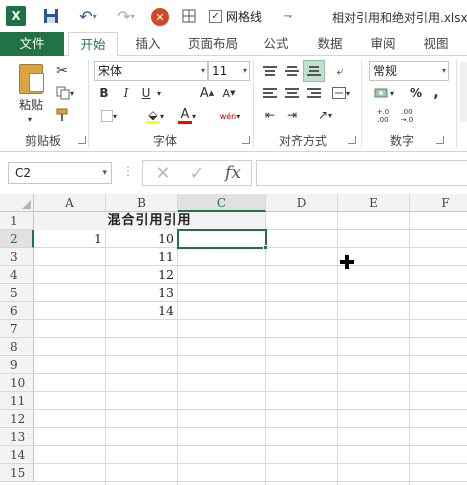 This screenshot has width=467, height=485. What do you see at coordinates (30, 119) in the screenshot?
I see `paste-dropdown-icon: ▾` at bounding box center [30, 119].